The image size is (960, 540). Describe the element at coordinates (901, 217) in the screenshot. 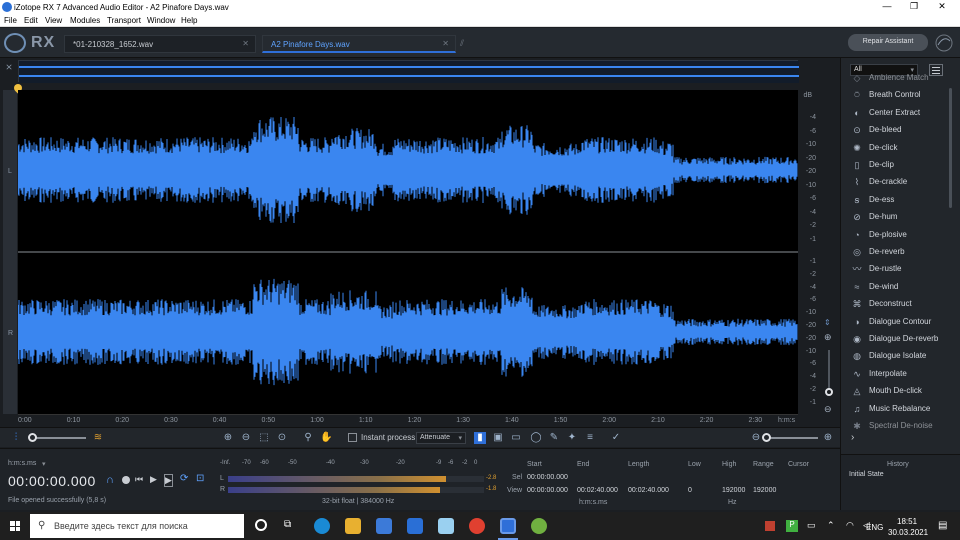

I see `module-item: ⊘ De-hum` at that location.